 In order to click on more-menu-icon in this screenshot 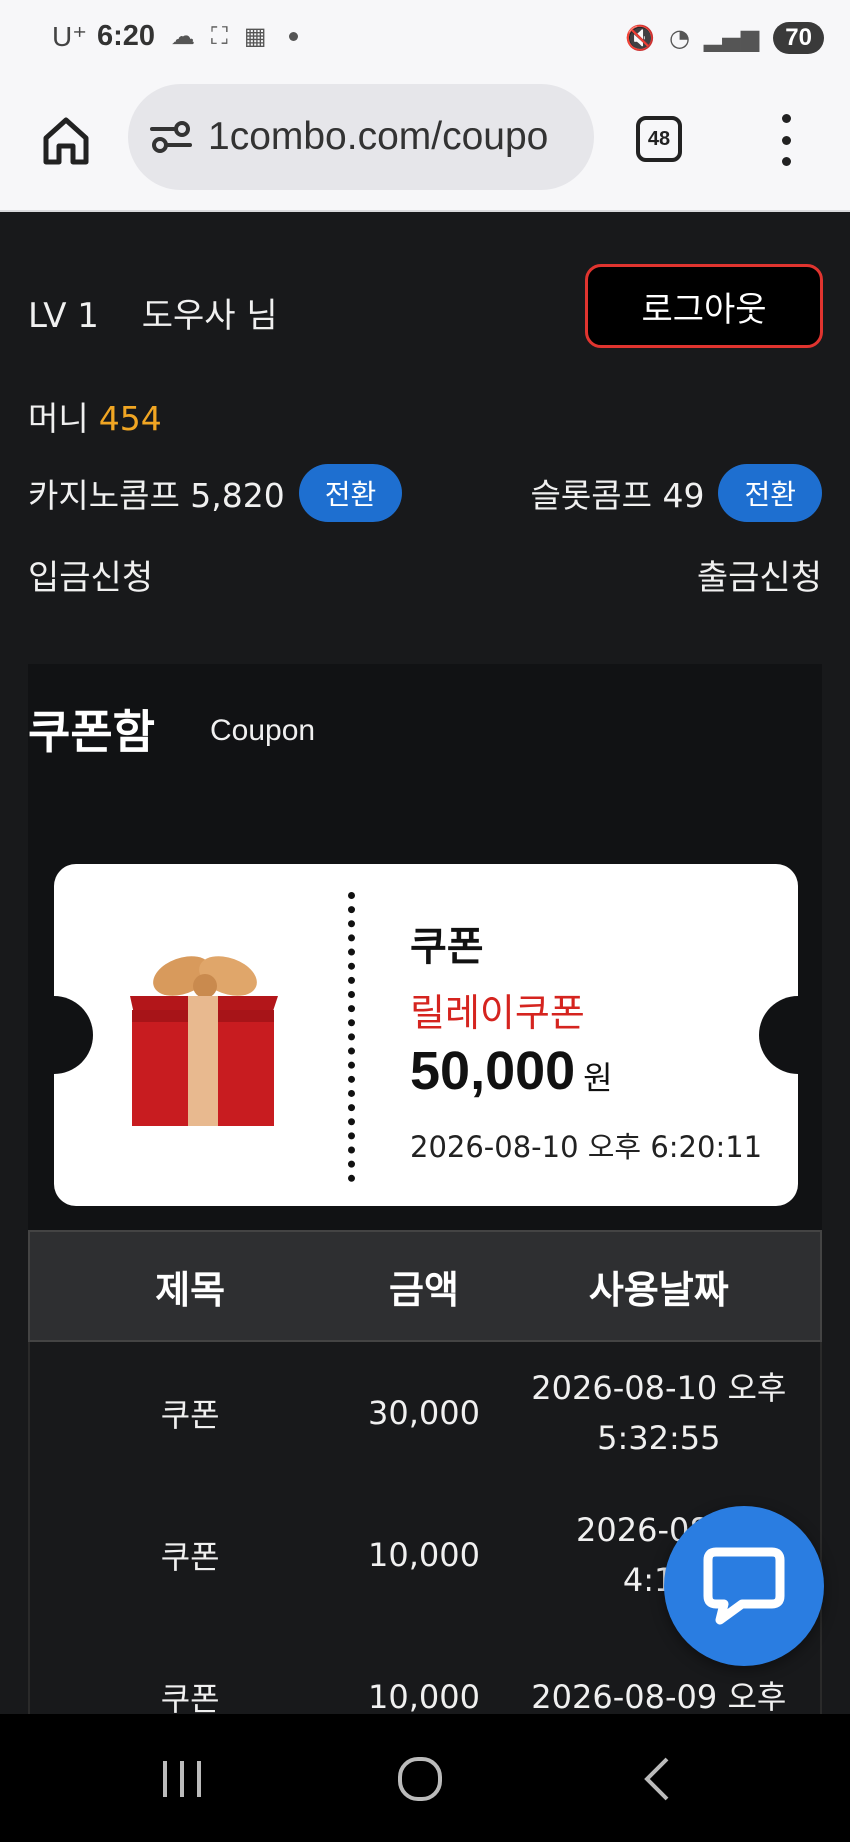, I will do `click(786, 140)`.